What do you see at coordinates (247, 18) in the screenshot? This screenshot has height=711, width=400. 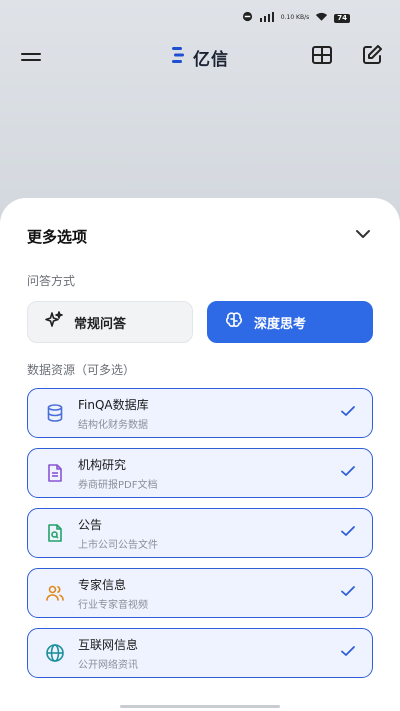 I see `do-not-disturb-icon` at bounding box center [247, 18].